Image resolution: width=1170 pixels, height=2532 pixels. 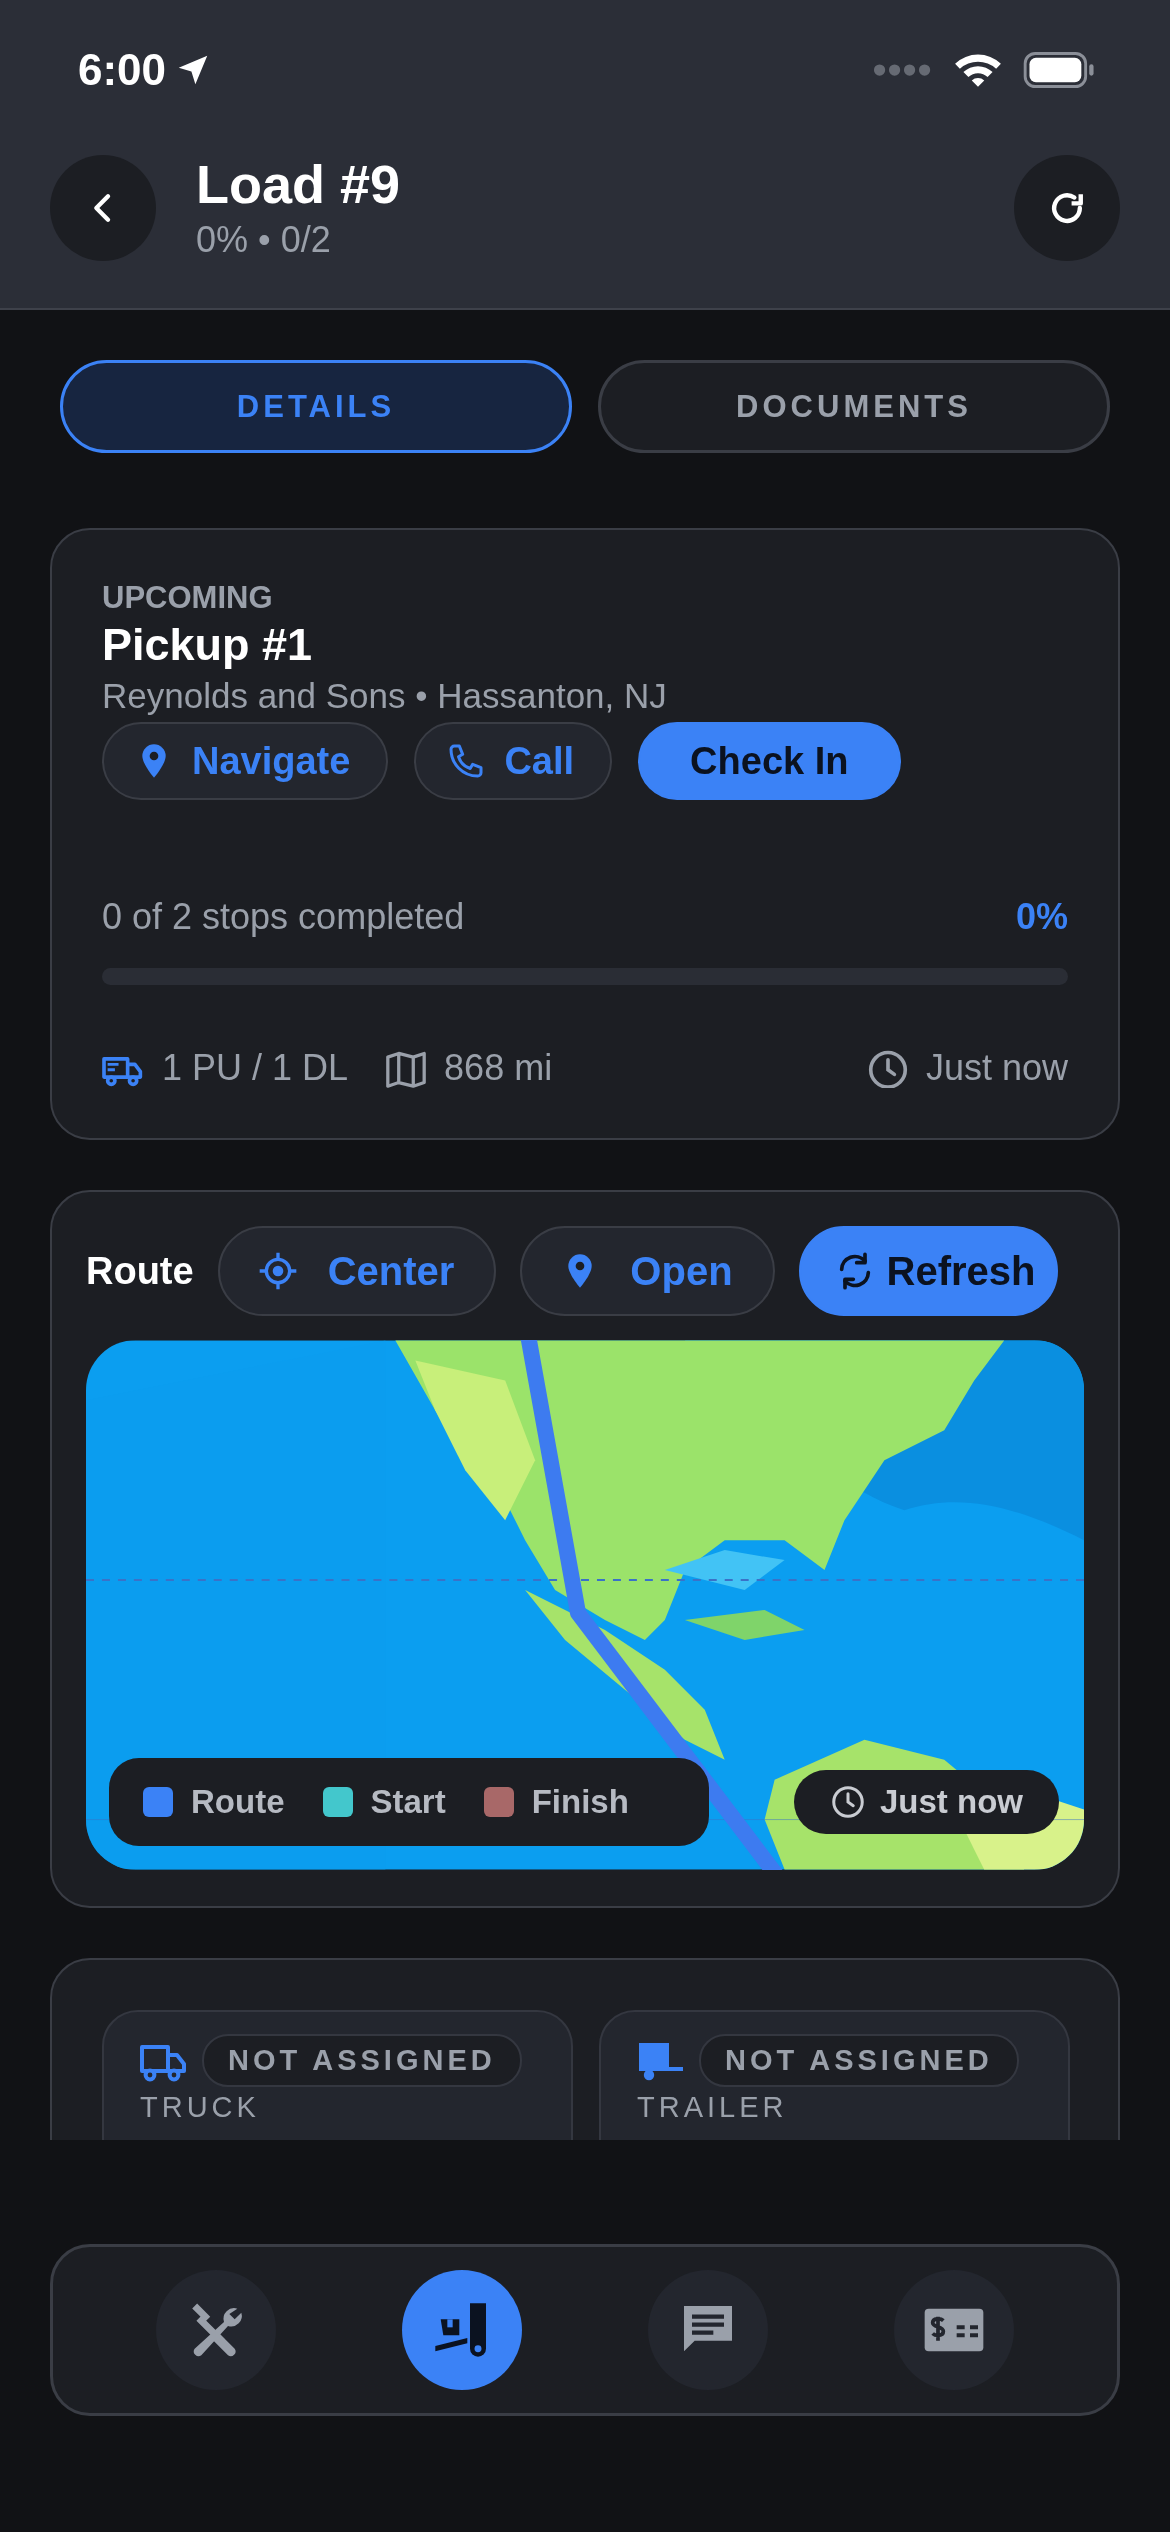 What do you see at coordinates (283, 917) in the screenshot?
I see `progress-label: 0 of 2 stops completed` at bounding box center [283, 917].